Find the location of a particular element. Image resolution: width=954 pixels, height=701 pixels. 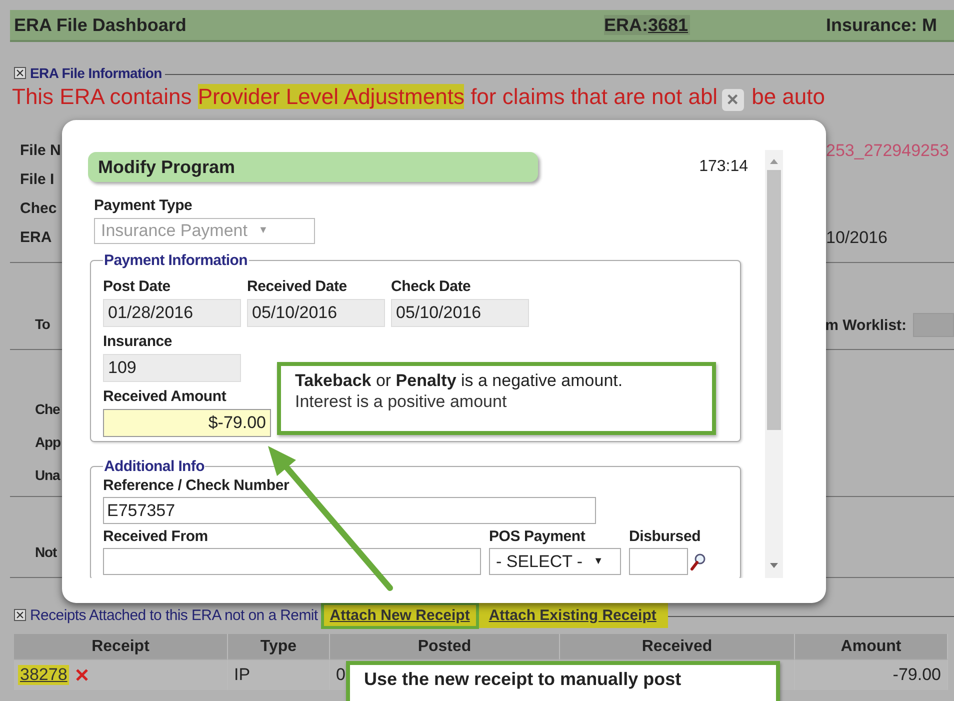

search-icon is located at coordinates (698, 561).